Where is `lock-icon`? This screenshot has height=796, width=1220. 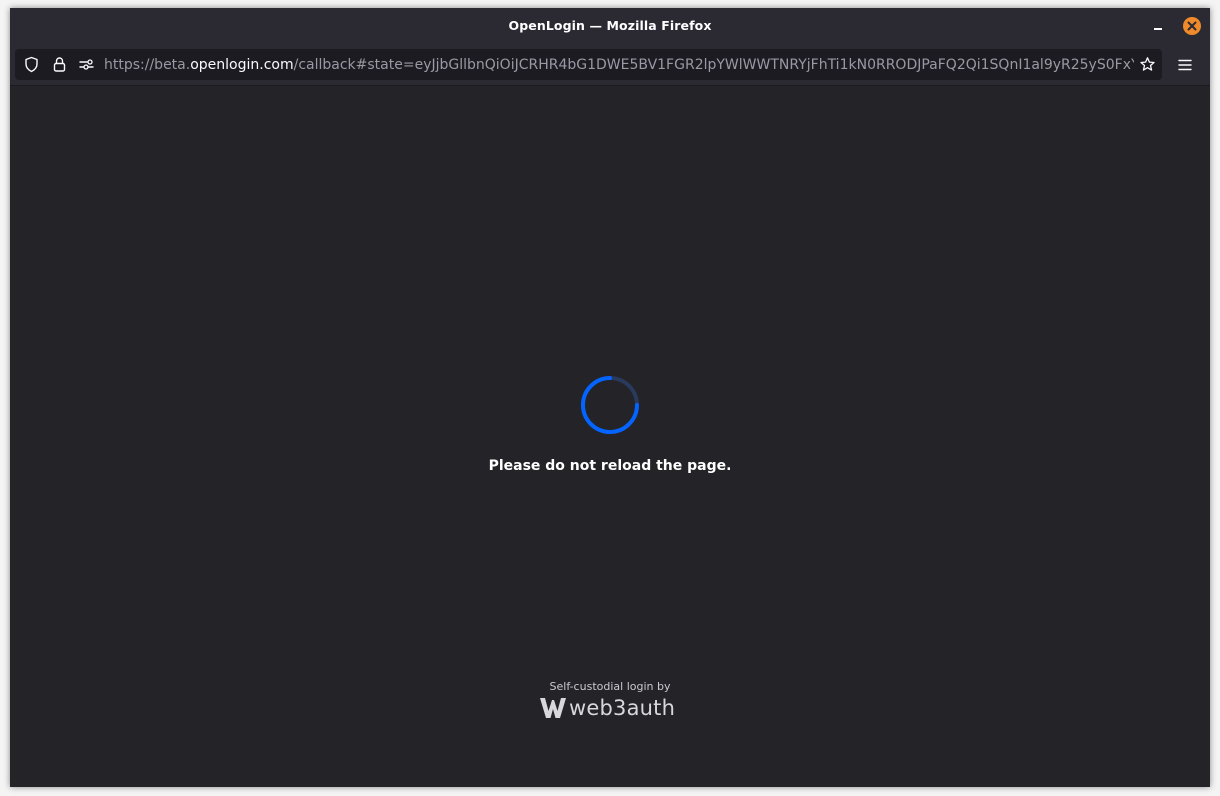 lock-icon is located at coordinates (59, 64).